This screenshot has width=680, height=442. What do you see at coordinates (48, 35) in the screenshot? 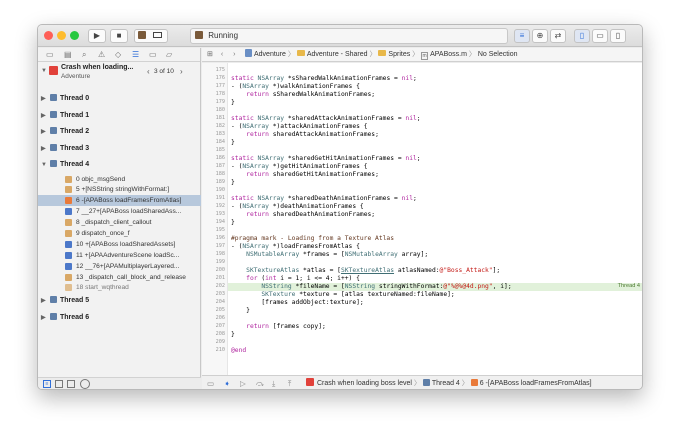
I see `close-window-button` at bounding box center [48, 35].